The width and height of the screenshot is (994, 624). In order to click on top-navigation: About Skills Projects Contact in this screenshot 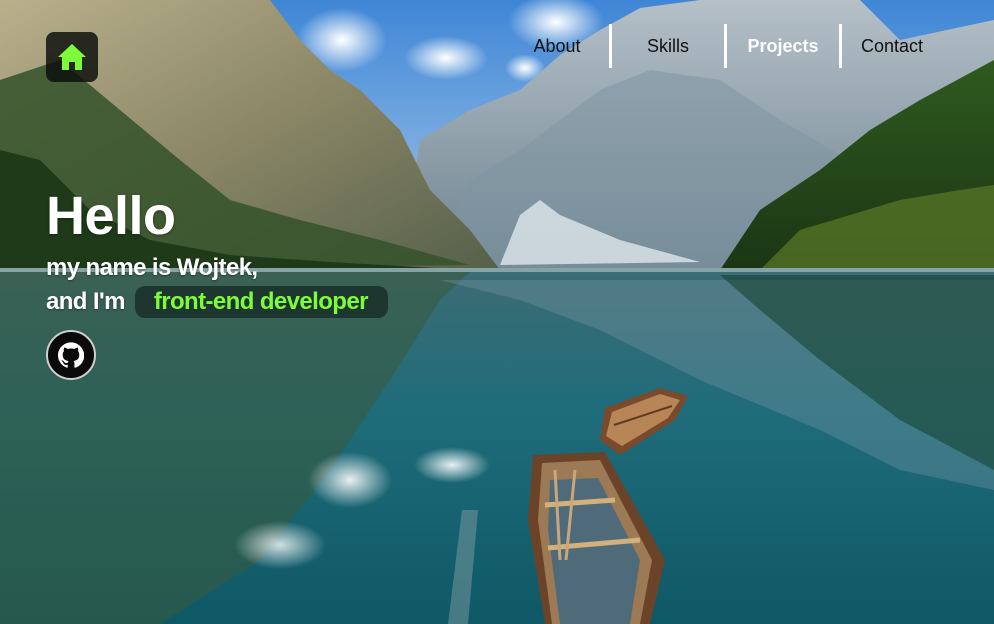, I will do `click(723, 46)`.